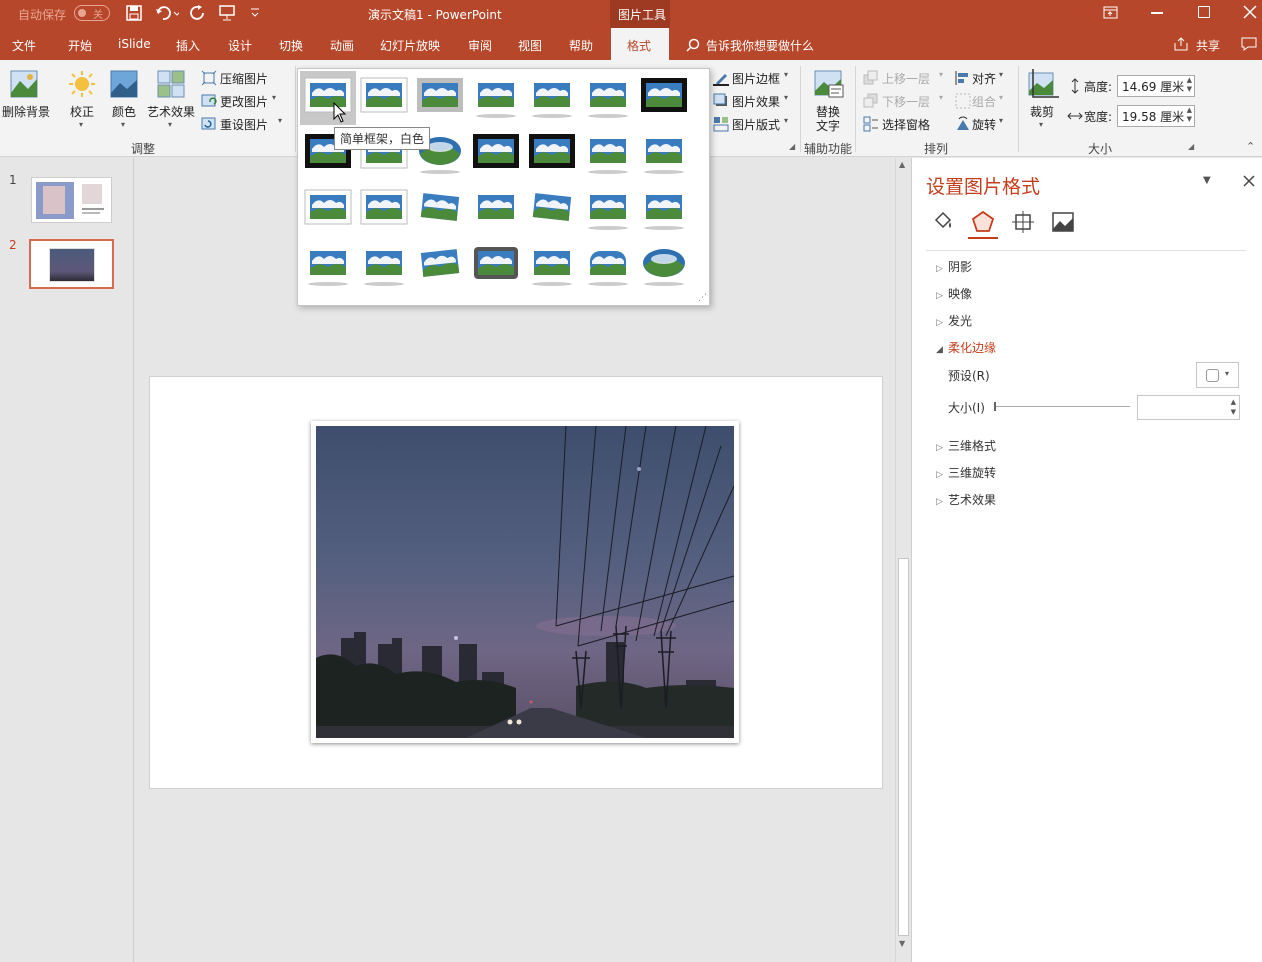 The height and width of the screenshot is (962, 1262). I want to click on picture-styles-launcher-icon: ◢, so click(792, 146).